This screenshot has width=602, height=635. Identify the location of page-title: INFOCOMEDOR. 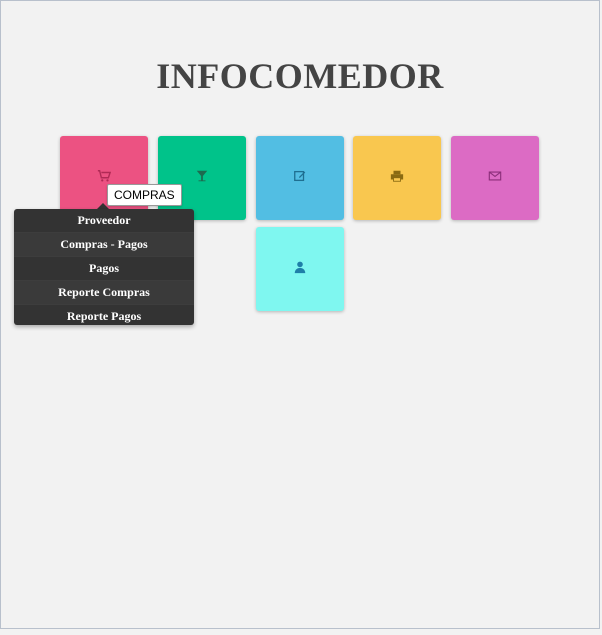
(300, 76).